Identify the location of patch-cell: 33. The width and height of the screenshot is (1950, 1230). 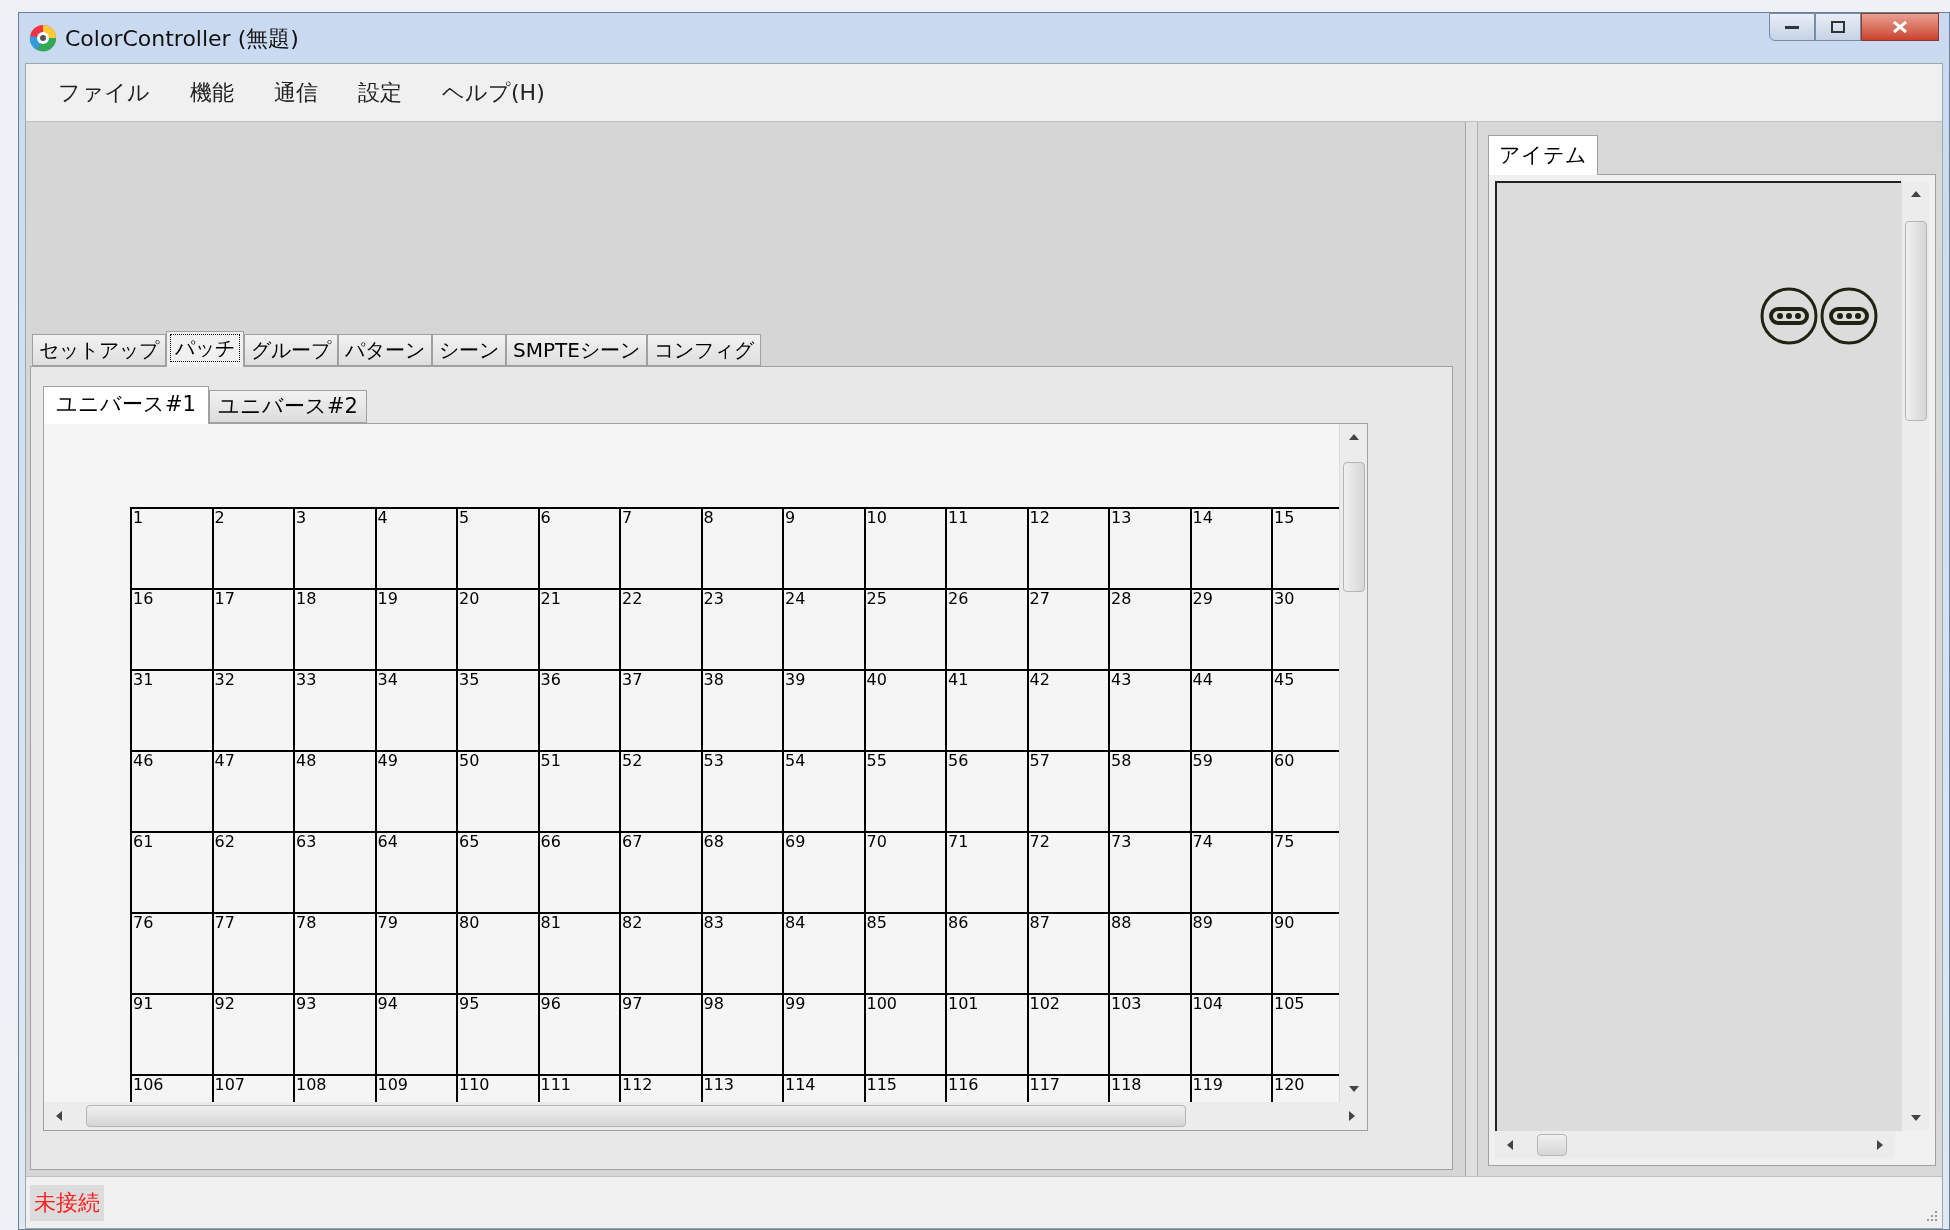
(334, 709).